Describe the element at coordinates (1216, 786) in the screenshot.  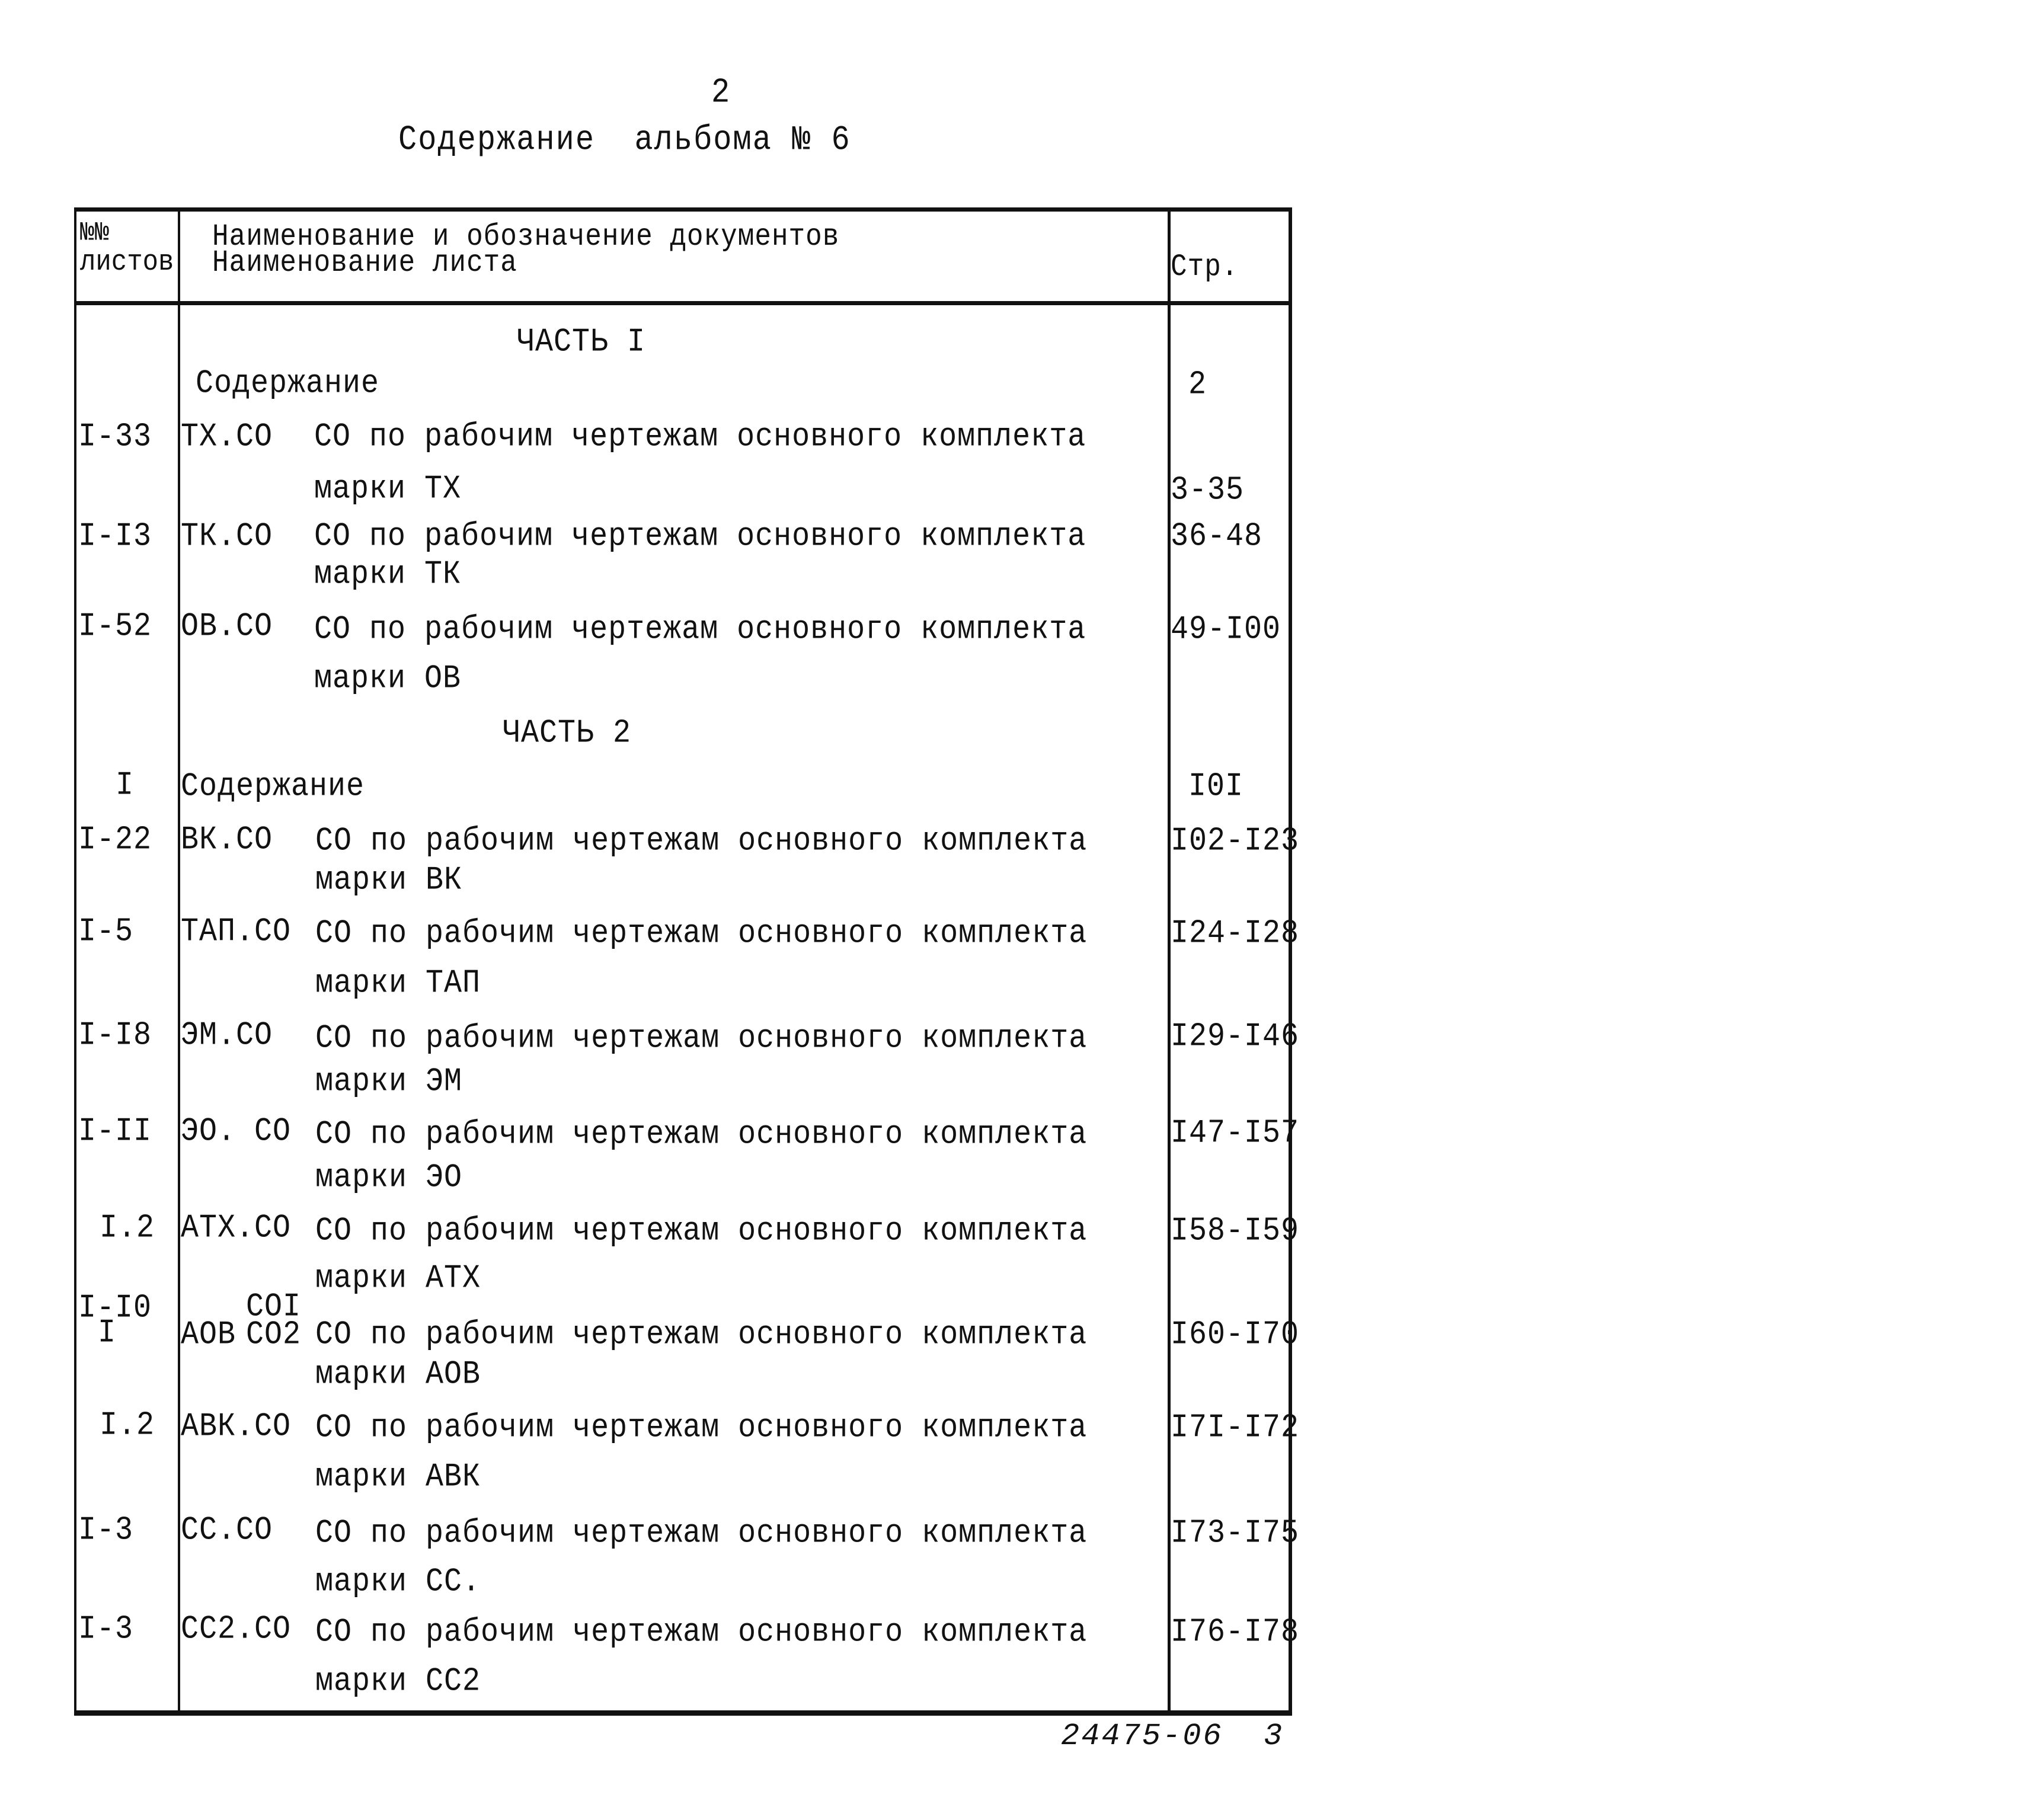
I see `contents-pages: I0I` at that location.